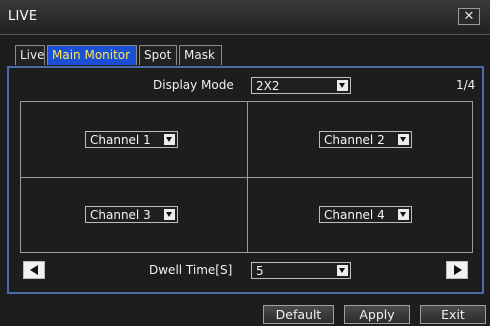  I want to click on tab-main-monitor: Main Monitor, so click(92, 55).